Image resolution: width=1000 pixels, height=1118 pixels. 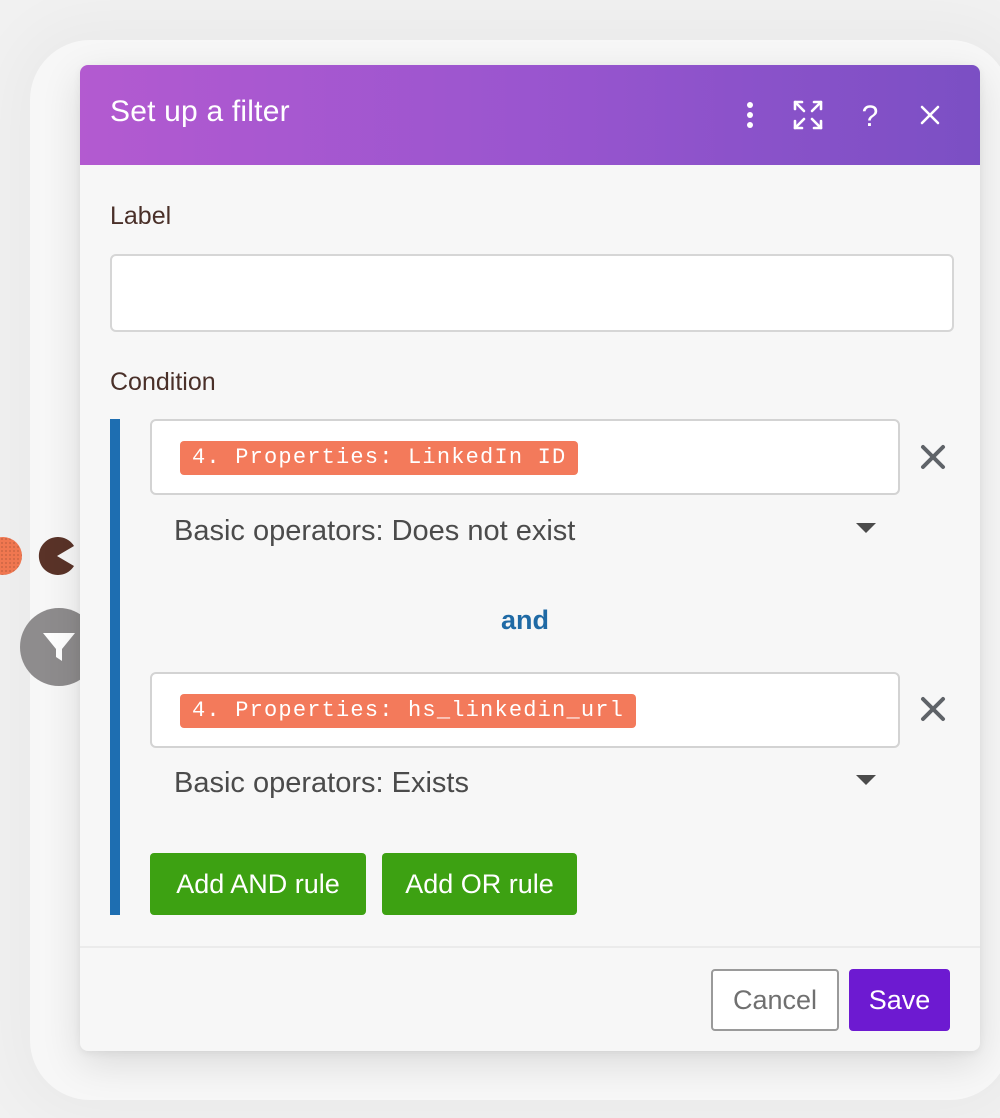 I want to click on operator-select: Basic operators: Does not exist, so click(x=529, y=531).